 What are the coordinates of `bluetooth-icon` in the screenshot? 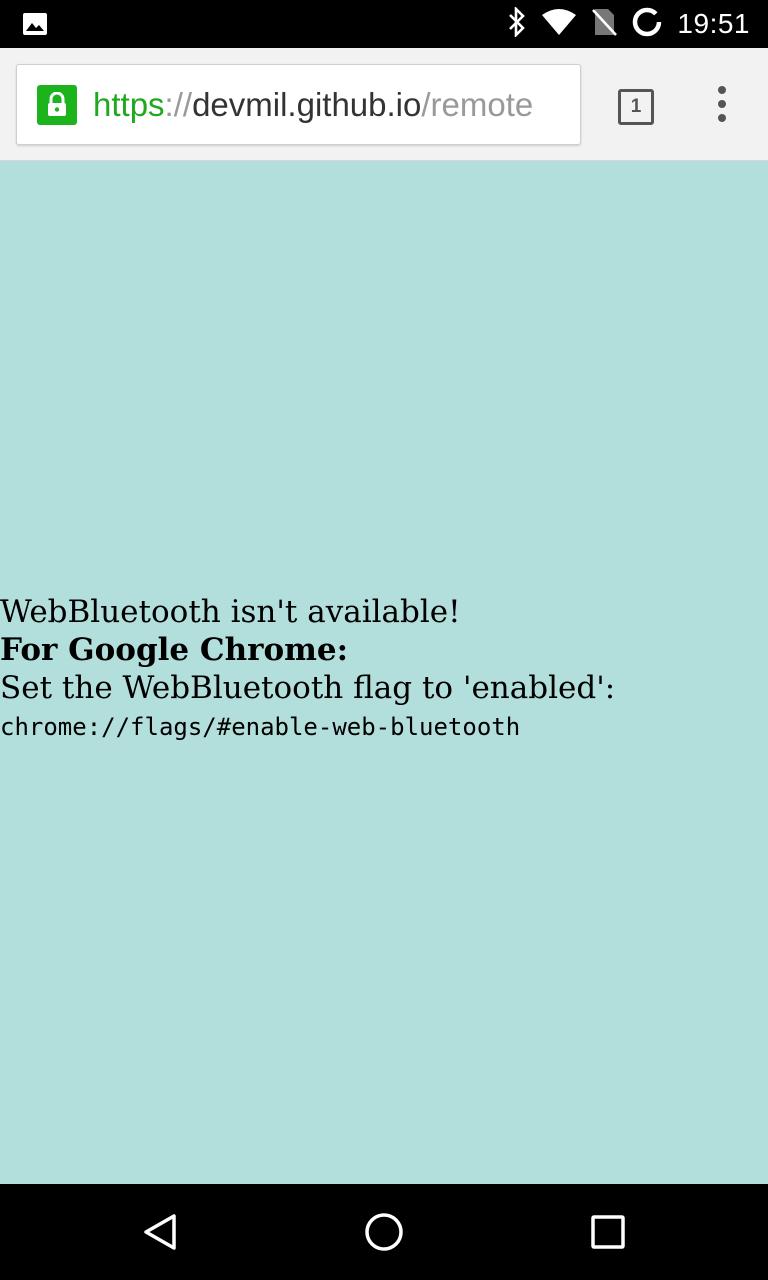 It's located at (517, 23).